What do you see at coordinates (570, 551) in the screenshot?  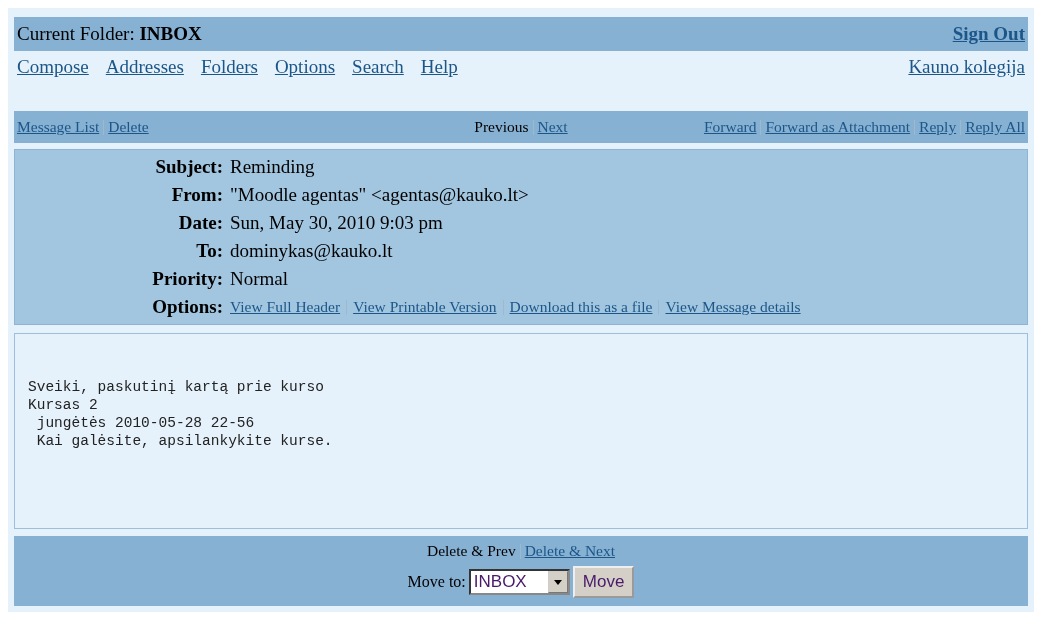 I see `delete-link: Delete & Next` at bounding box center [570, 551].